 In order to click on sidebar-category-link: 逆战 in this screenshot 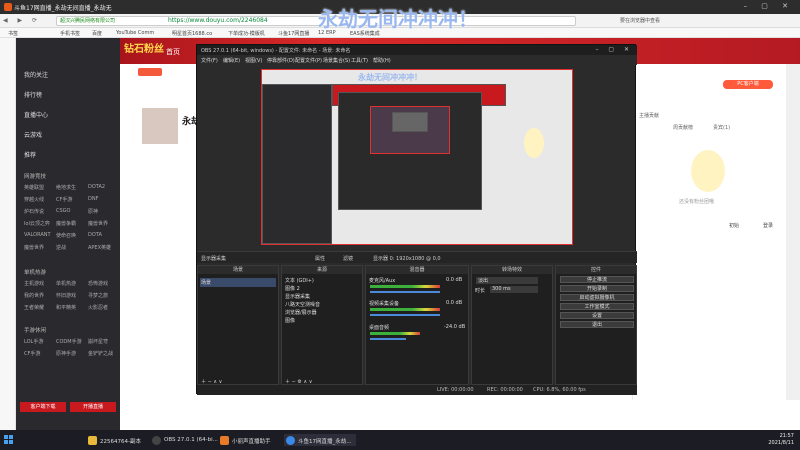, I will do `click(61, 247)`.